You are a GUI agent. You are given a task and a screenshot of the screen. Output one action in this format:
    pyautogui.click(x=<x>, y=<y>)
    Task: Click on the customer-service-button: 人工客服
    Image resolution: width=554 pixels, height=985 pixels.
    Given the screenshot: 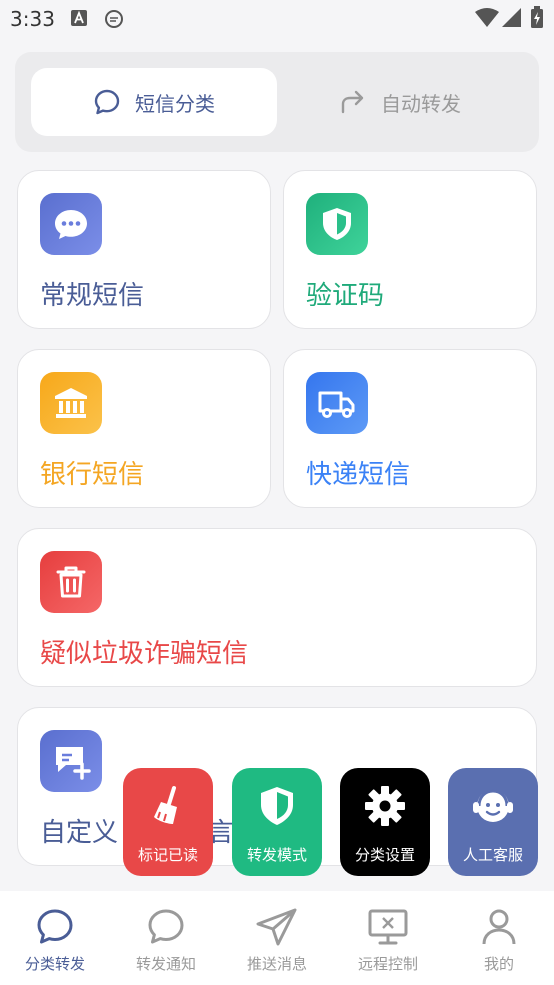 What is the action you would take?
    pyautogui.click(x=493, y=822)
    